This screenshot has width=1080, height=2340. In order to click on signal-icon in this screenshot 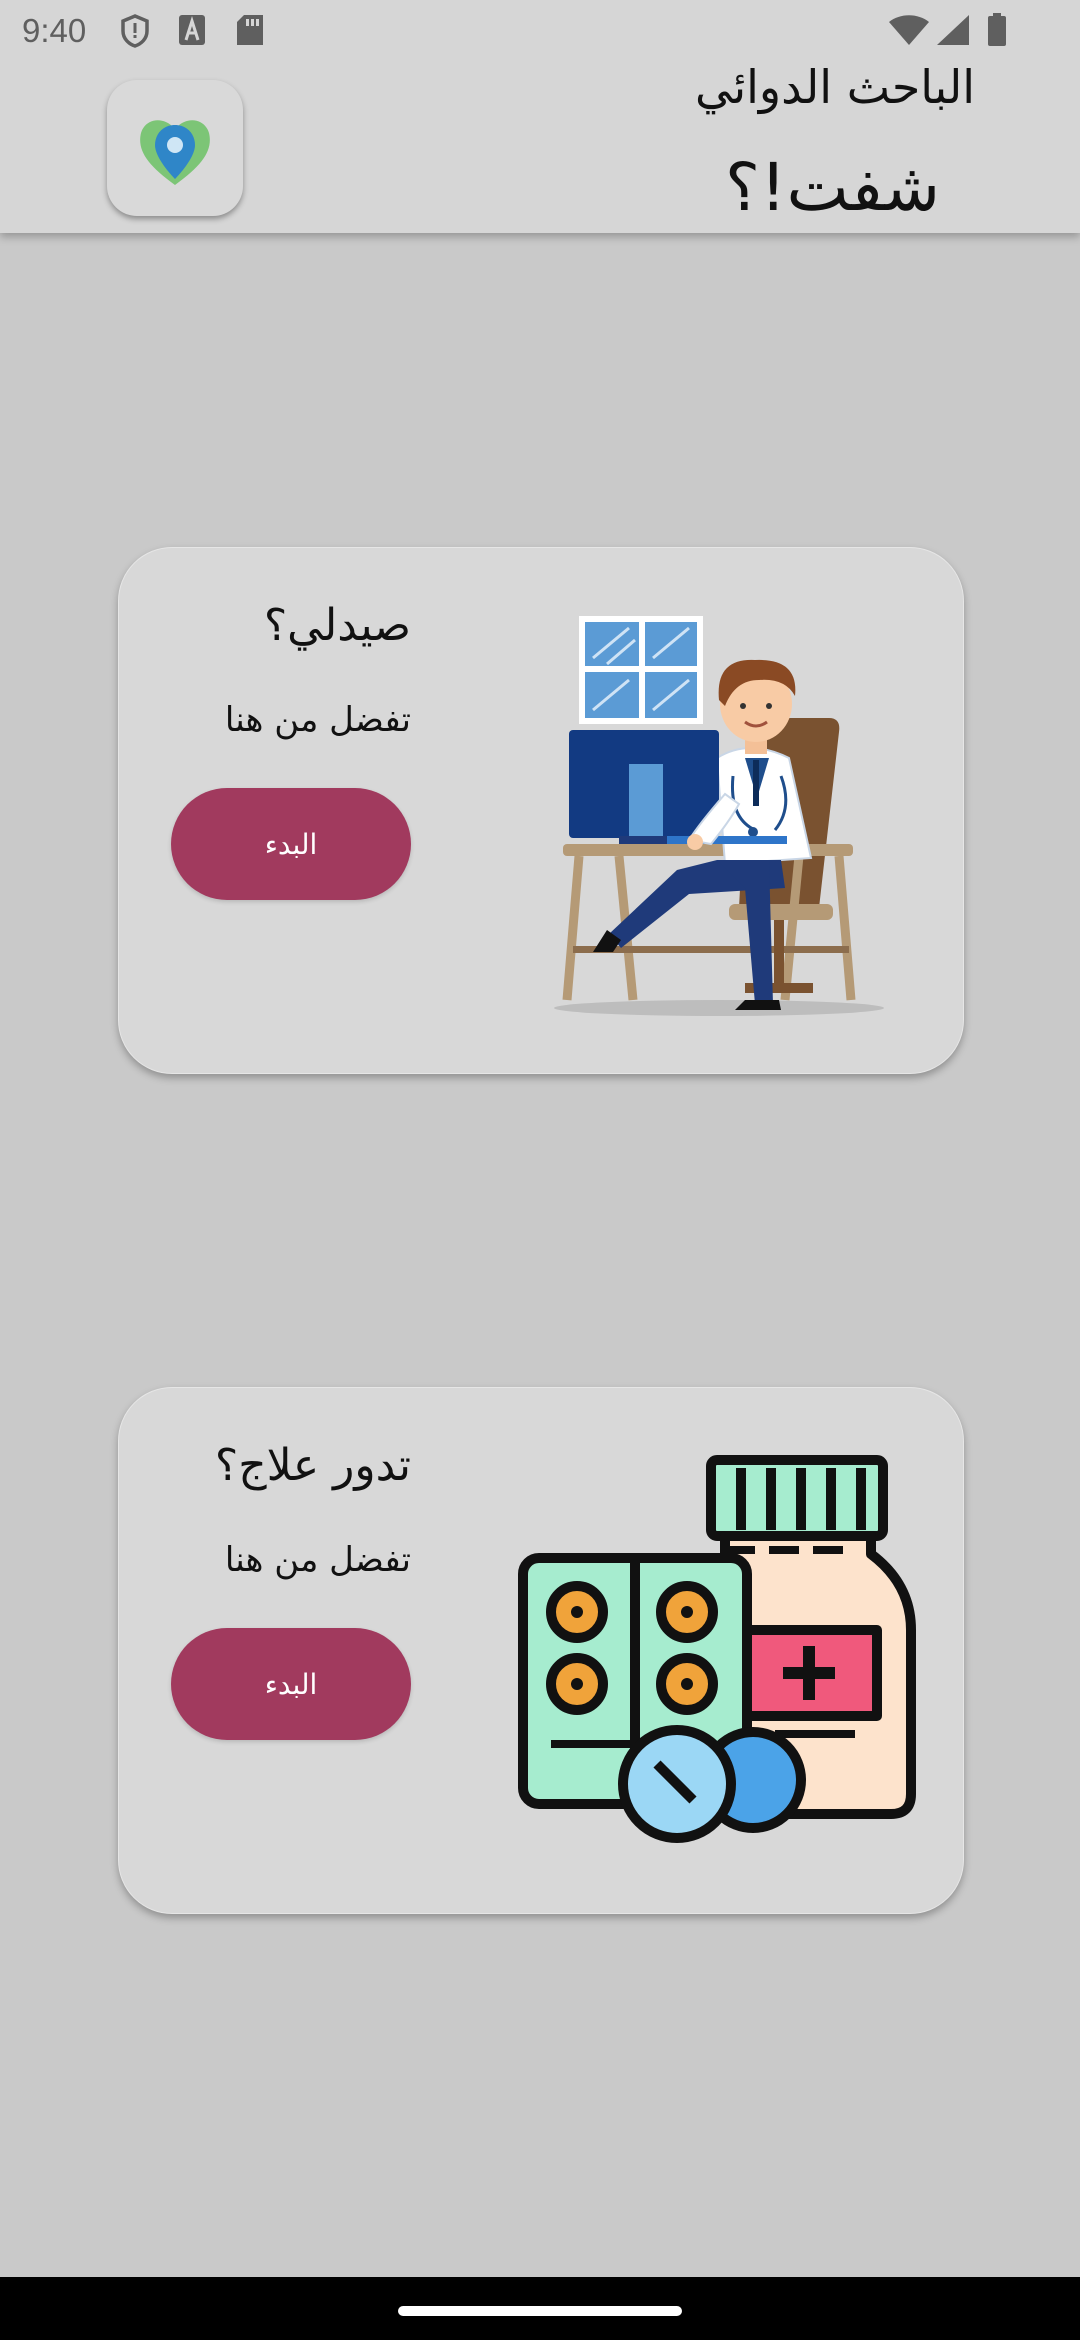, I will do `click(953, 30)`.